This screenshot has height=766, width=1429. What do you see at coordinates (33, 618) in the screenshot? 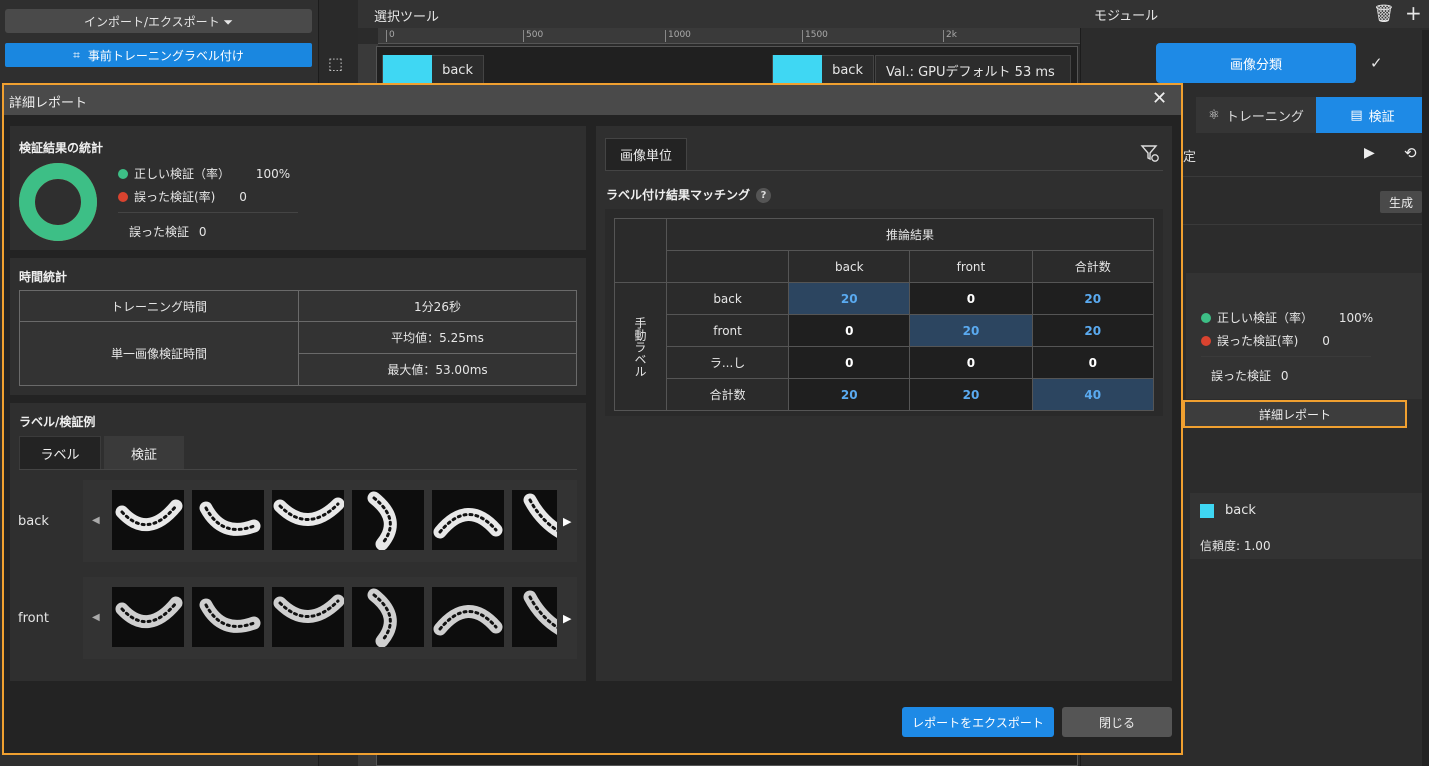
I see `example-row-label-front: front` at bounding box center [33, 618].